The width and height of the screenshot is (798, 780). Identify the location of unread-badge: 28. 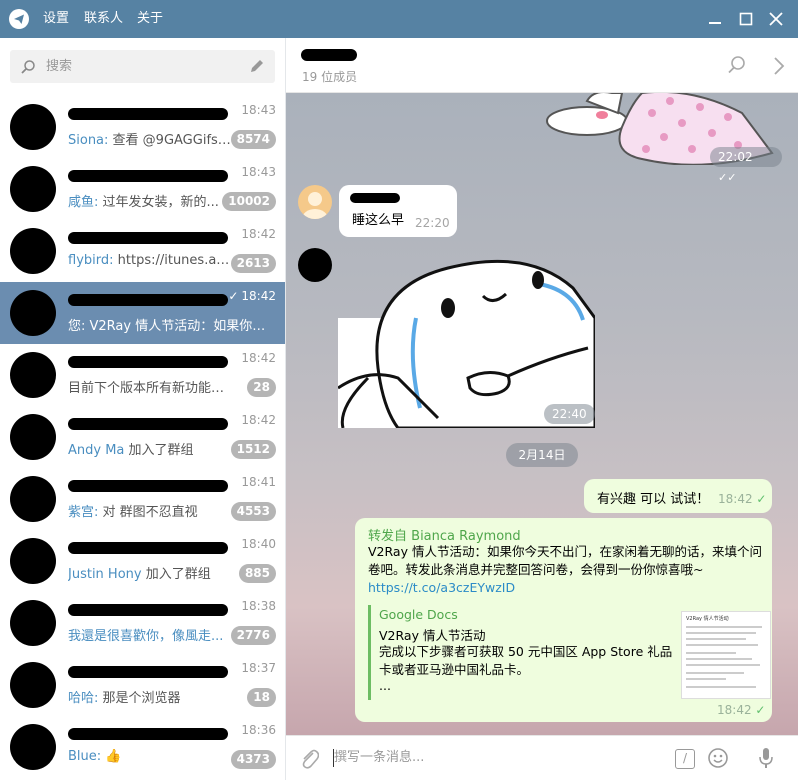
(261, 387).